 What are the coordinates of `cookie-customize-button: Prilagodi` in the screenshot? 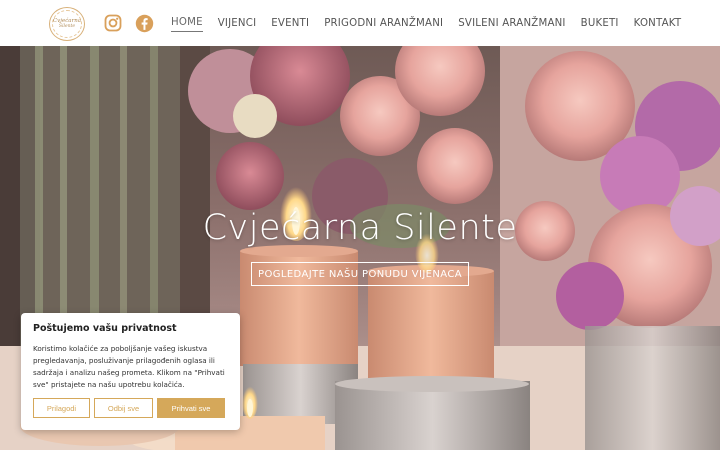 It's located at (61, 408).